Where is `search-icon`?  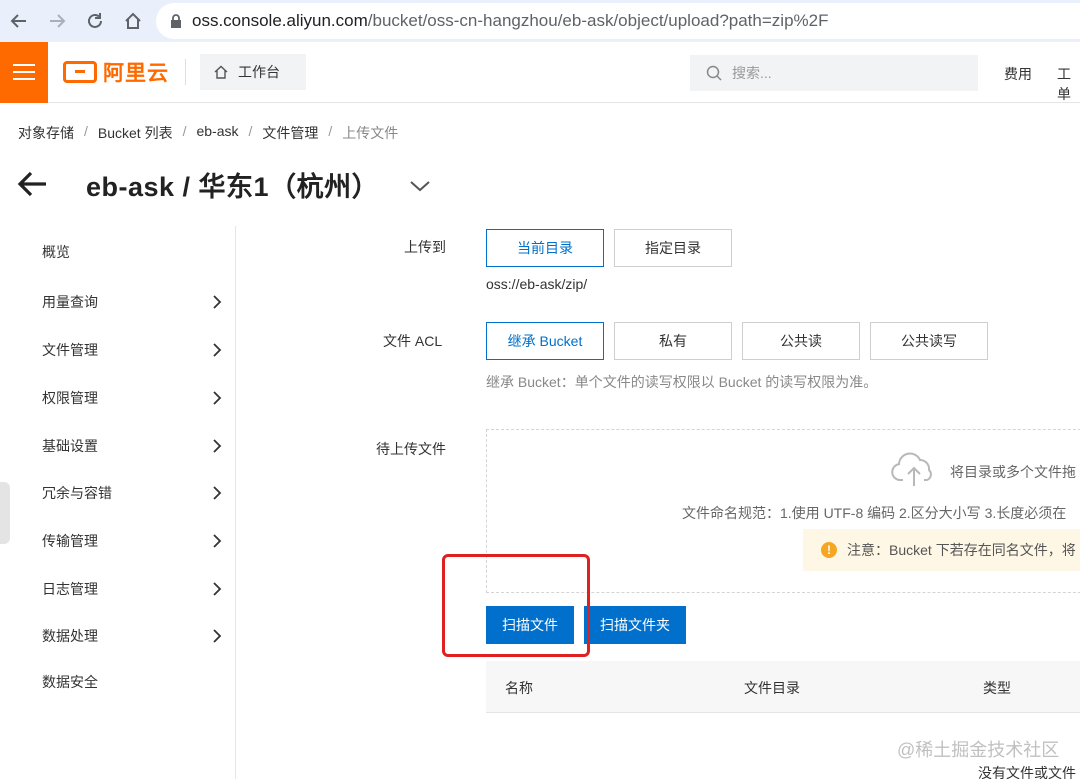 search-icon is located at coordinates (714, 73).